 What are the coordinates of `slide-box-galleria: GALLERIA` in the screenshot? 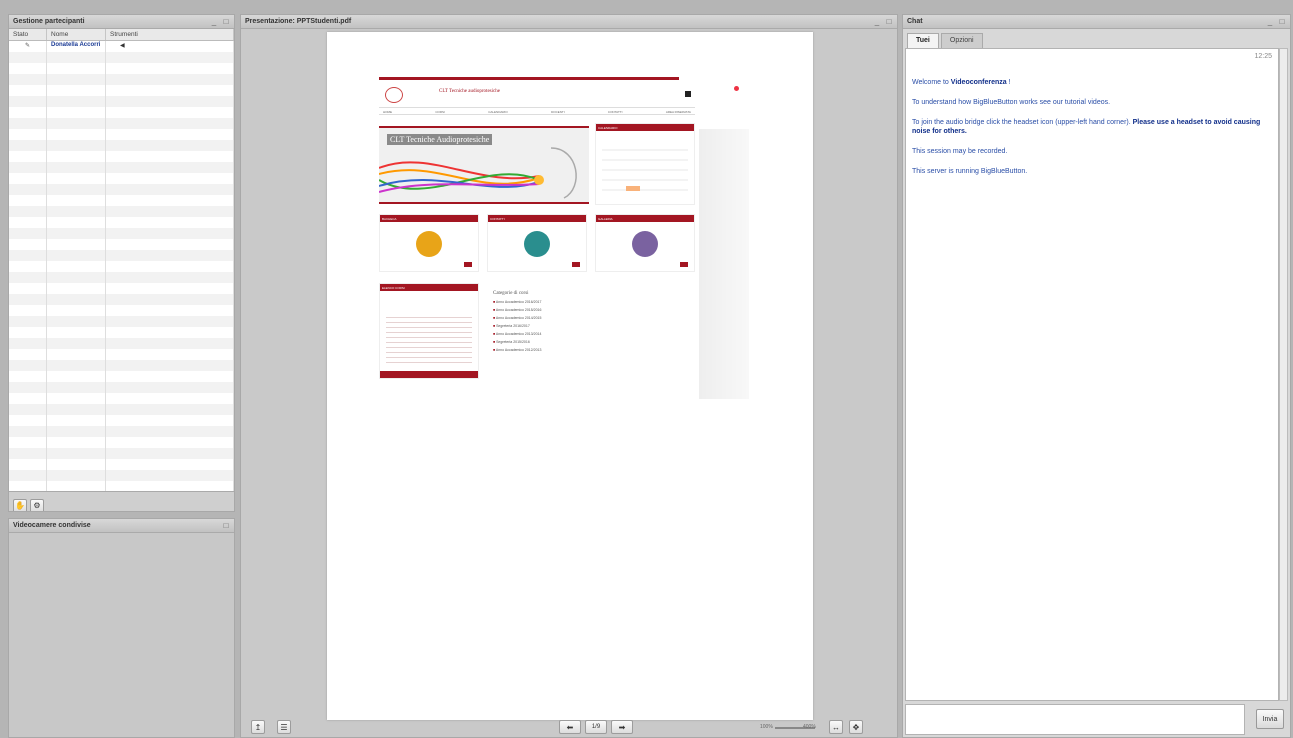 It's located at (645, 243).